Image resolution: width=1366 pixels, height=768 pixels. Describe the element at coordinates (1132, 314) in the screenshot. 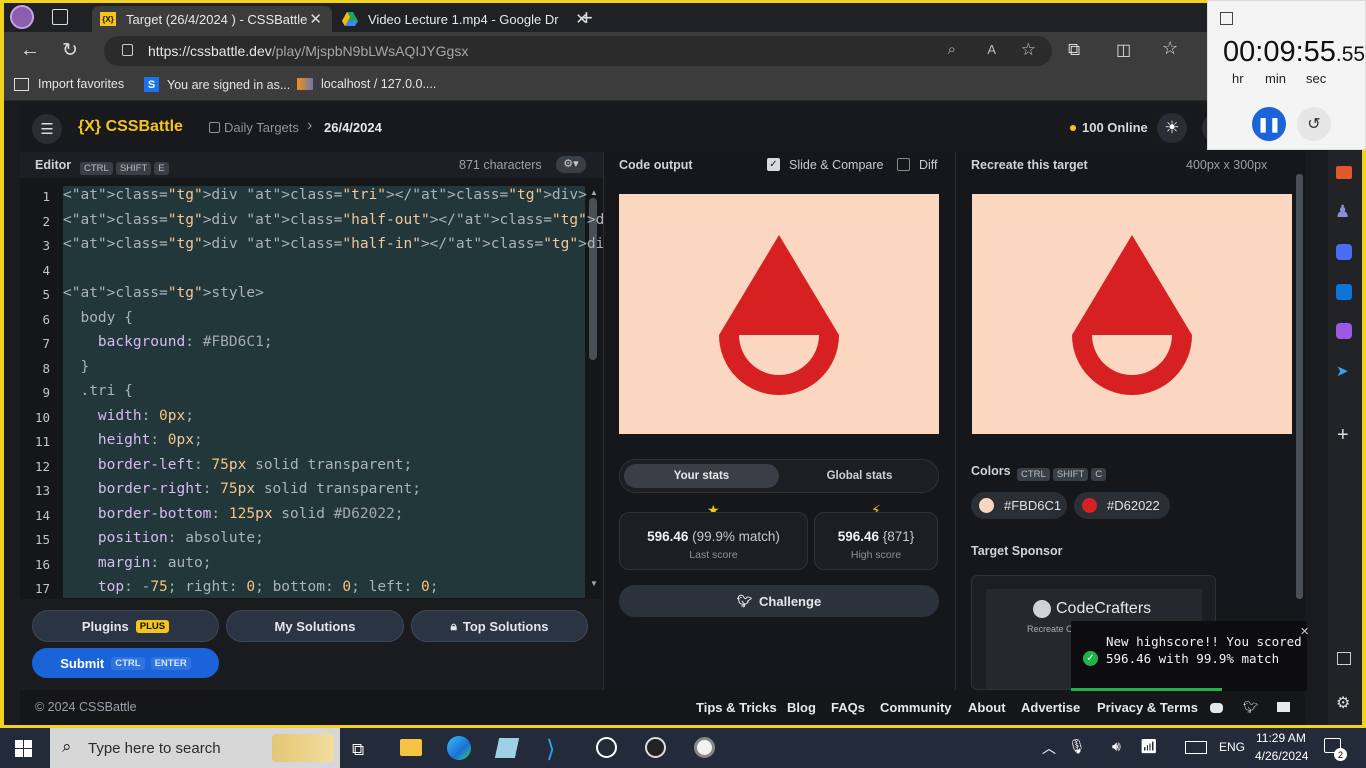

I see `target-drawing` at that location.